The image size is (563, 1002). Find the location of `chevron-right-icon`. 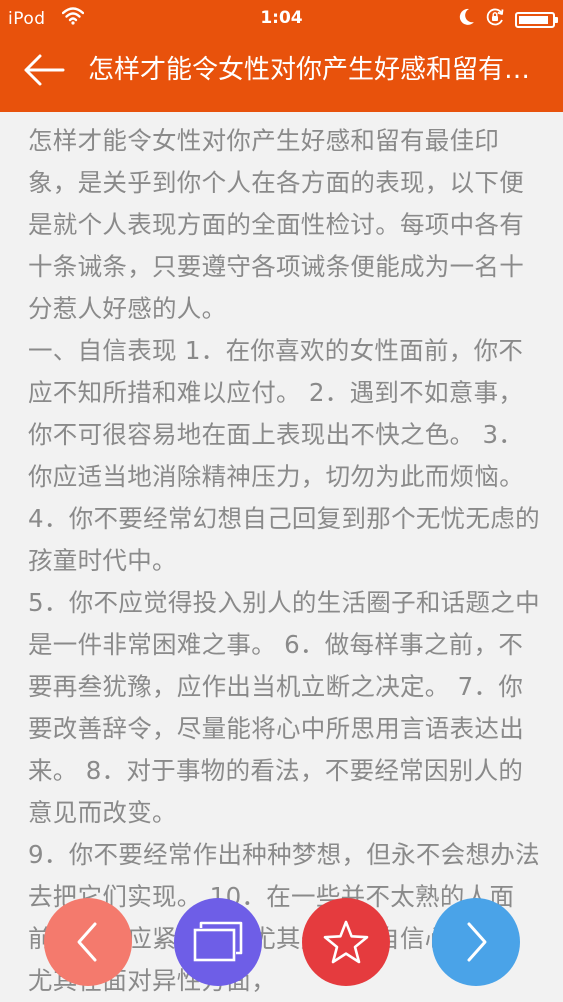

chevron-right-icon is located at coordinates (477, 942).